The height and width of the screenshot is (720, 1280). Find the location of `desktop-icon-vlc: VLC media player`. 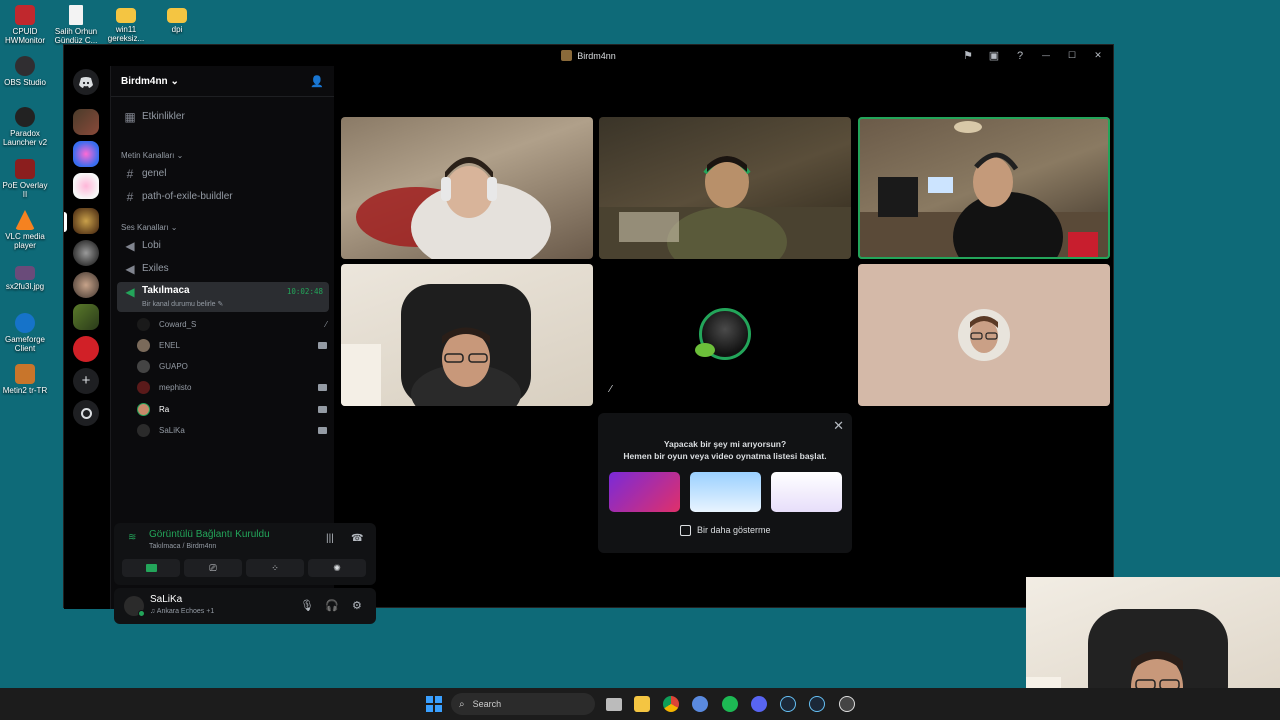

desktop-icon-vlc: VLC media player is located at coordinates (25, 230).